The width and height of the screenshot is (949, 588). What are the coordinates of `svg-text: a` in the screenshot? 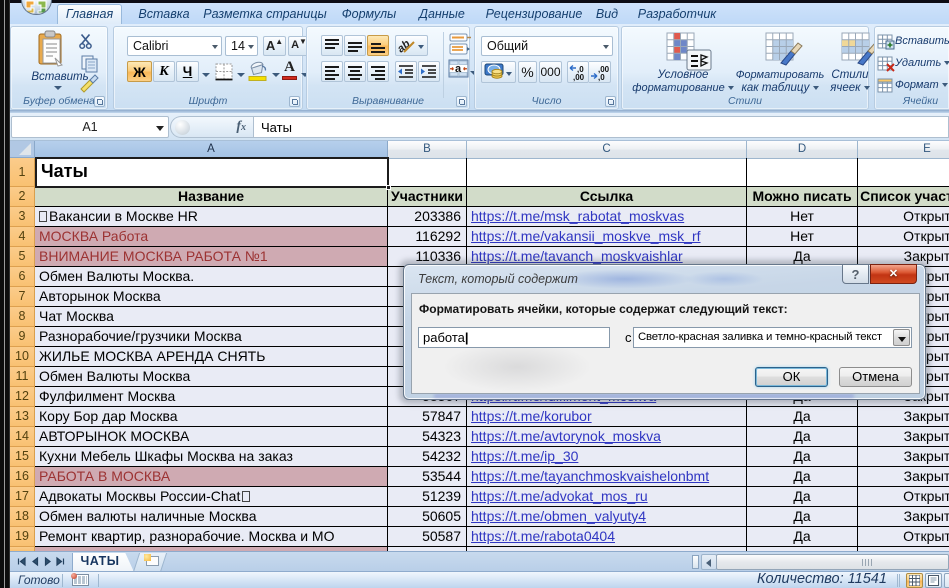 It's located at (458, 69).